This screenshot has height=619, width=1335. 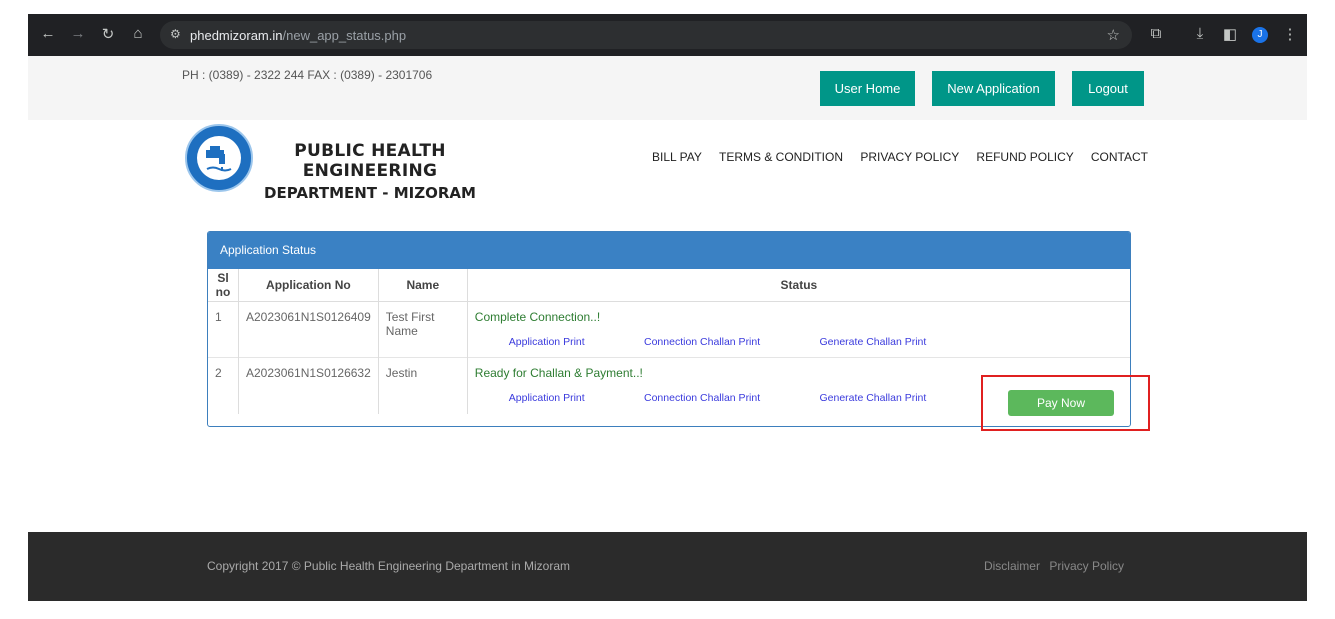 What do you see at coordinates (1108, 88) in the screenshot?
I see `logout-button: Logout` at bounding box center [1108, 88].